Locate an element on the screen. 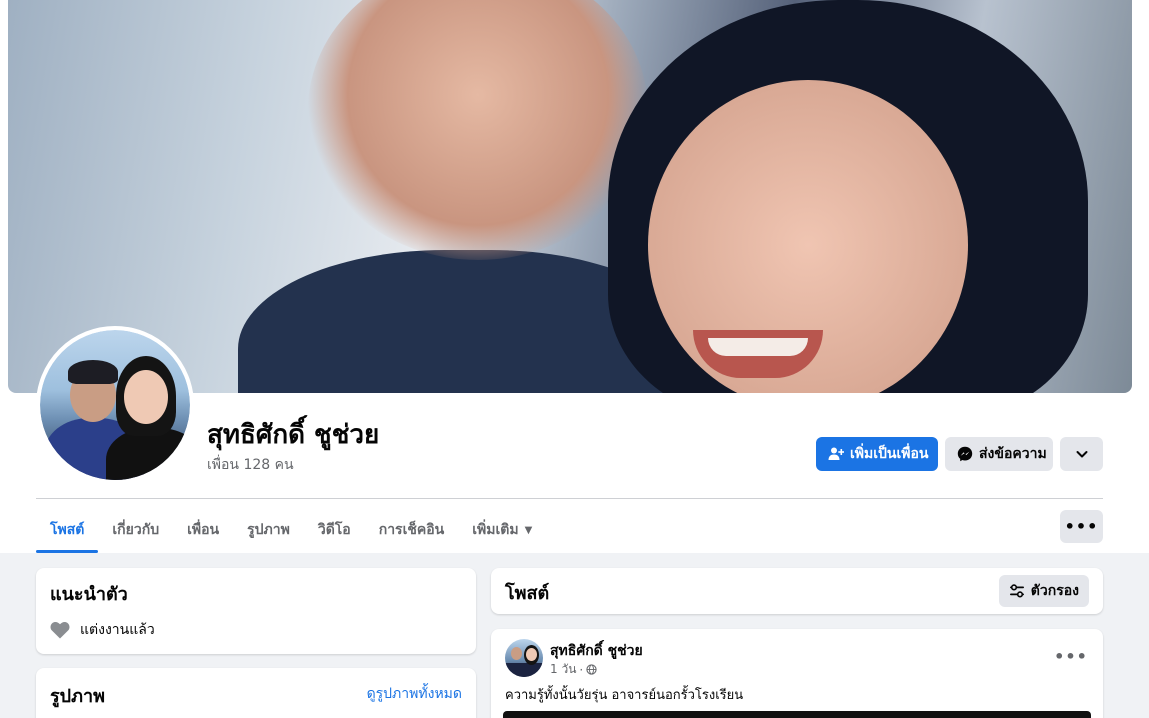 The width and height of the screenshot is (1149, 718). profile-name: สุทธิศักดิ์ ชูช่วย is located at coordinates (293, 435).